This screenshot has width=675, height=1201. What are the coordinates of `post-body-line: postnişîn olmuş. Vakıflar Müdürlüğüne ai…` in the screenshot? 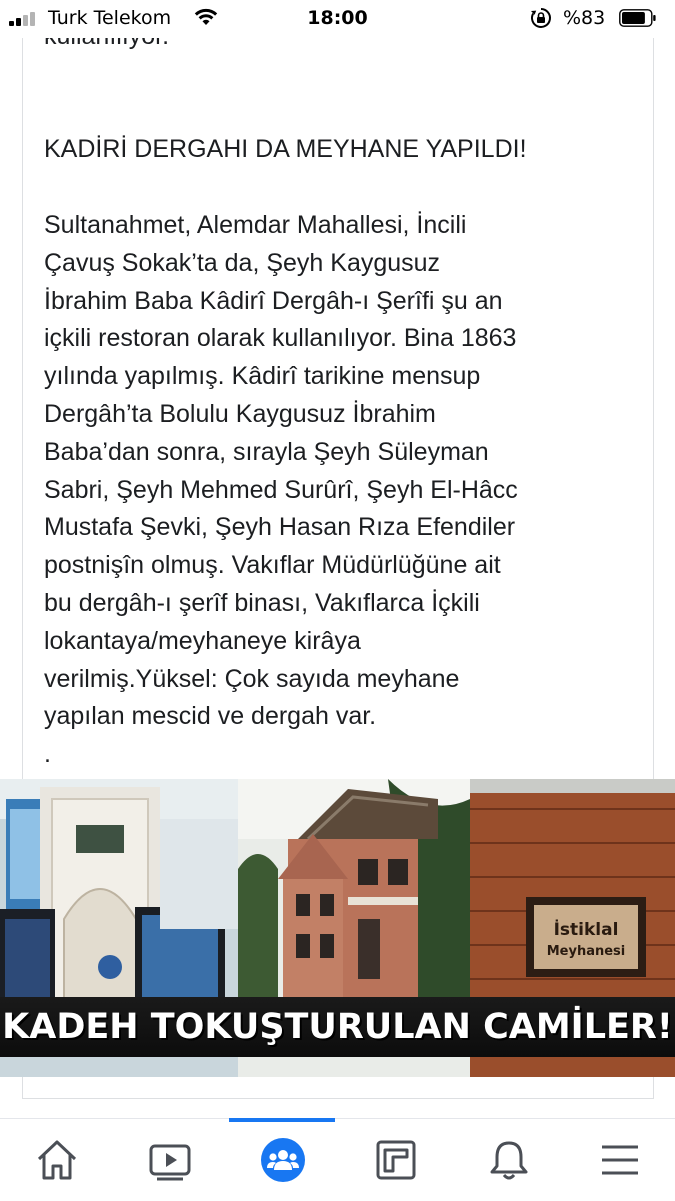 It's located at (272, 565).